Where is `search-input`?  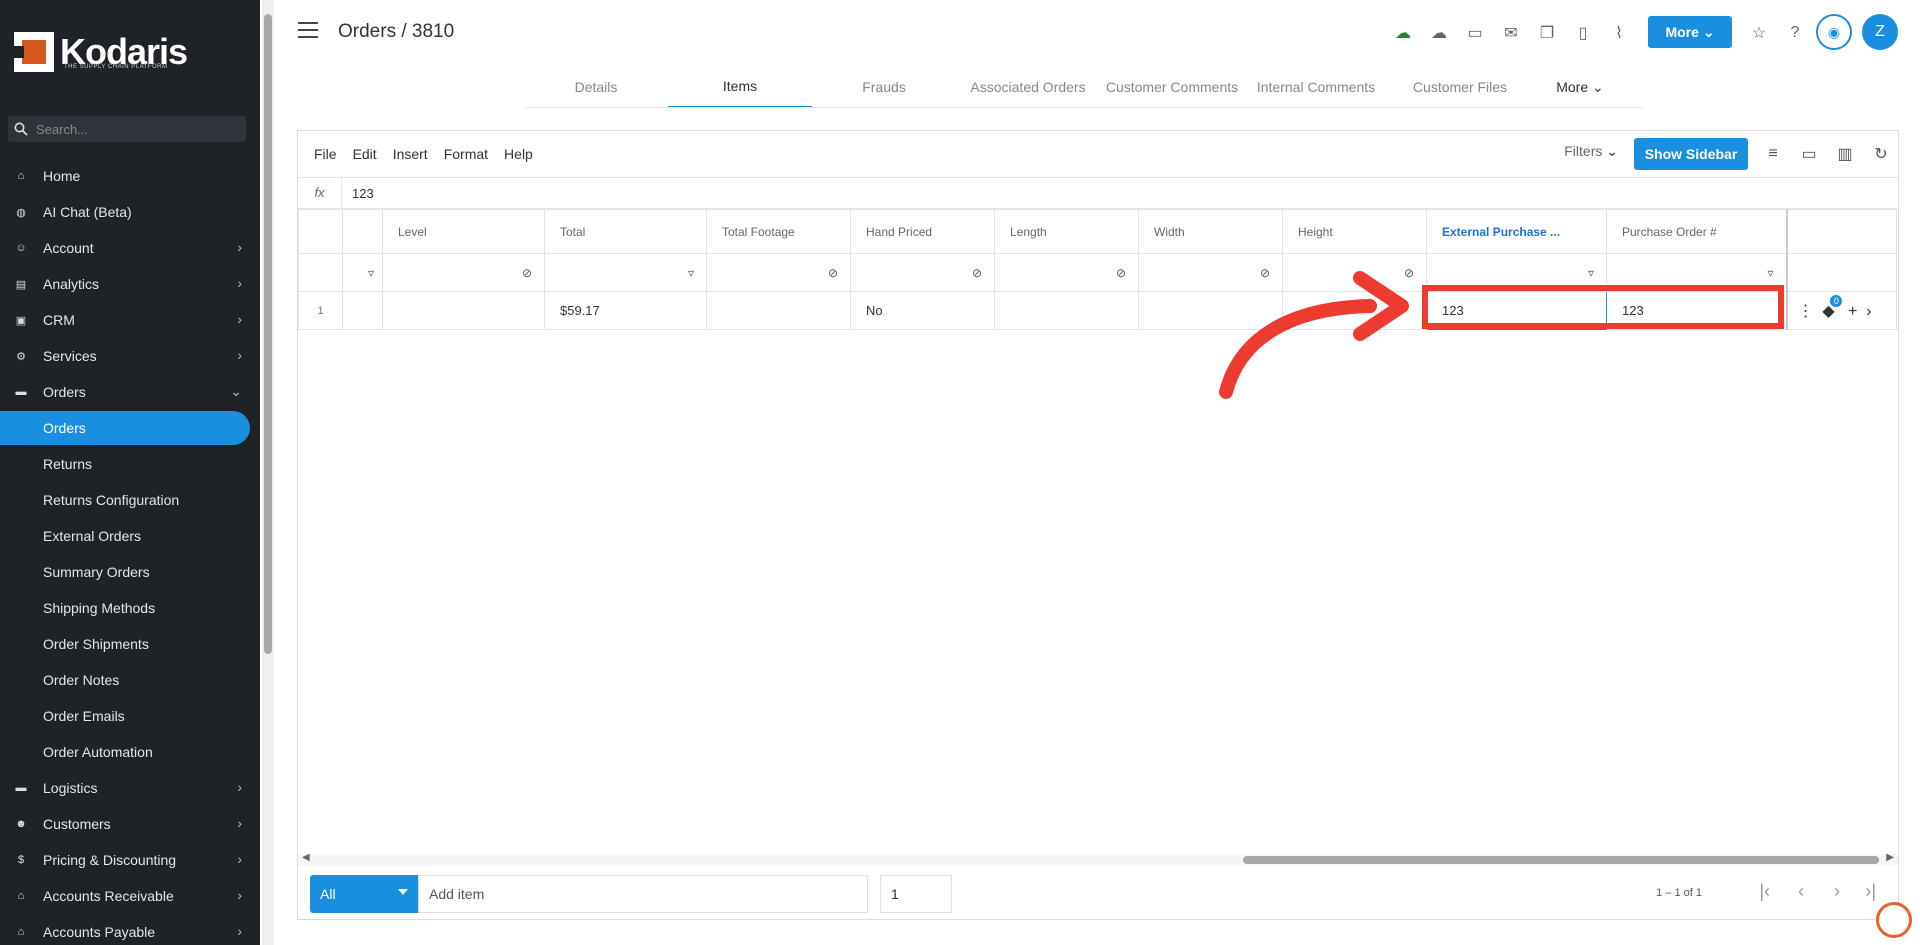
search-input is located at coordinates (136, 129).